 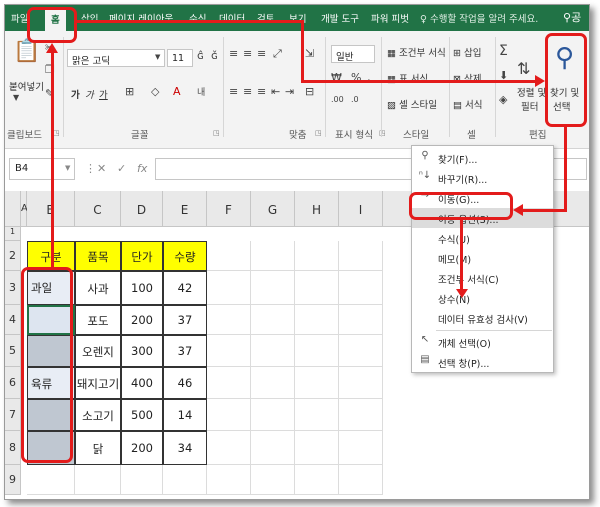 I want to click on cell-e9, so click(x=185, y=480).